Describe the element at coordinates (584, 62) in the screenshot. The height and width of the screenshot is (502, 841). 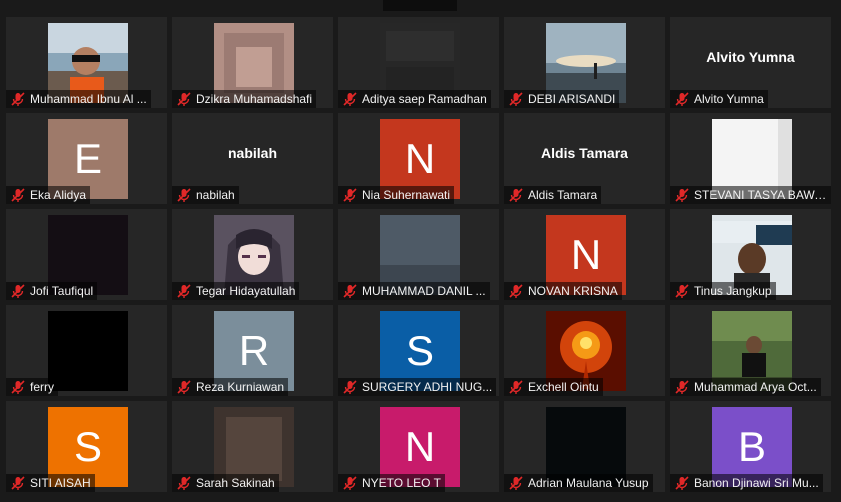
I see `participant-tile: DEBI ARISANDI` at that location.